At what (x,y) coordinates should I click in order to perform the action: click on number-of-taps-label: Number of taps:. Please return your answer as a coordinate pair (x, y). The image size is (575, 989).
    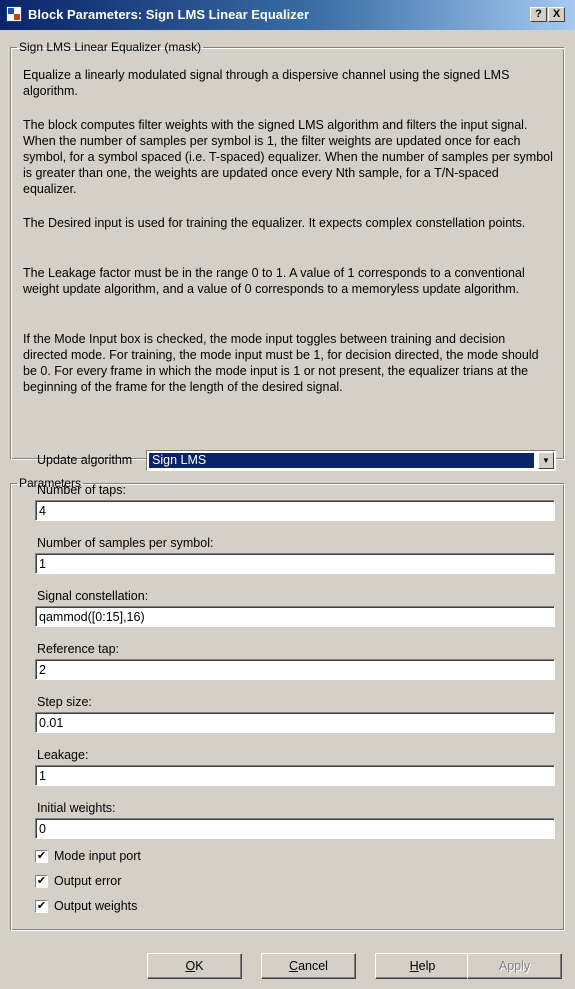
    Looking at the image, I should click on (81, 490).